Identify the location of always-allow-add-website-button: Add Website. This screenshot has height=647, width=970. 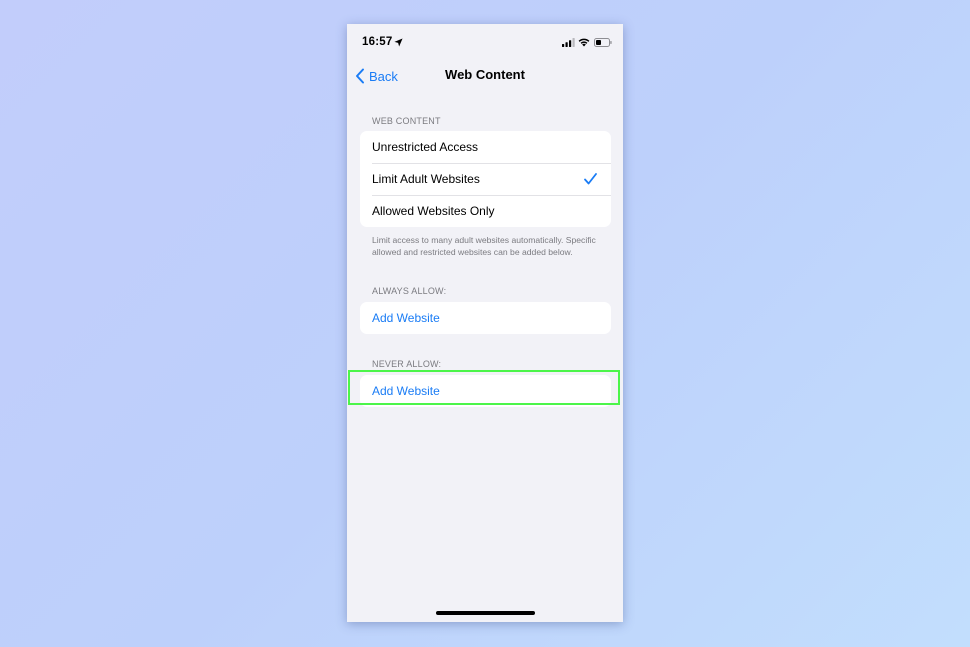
(485, 318).